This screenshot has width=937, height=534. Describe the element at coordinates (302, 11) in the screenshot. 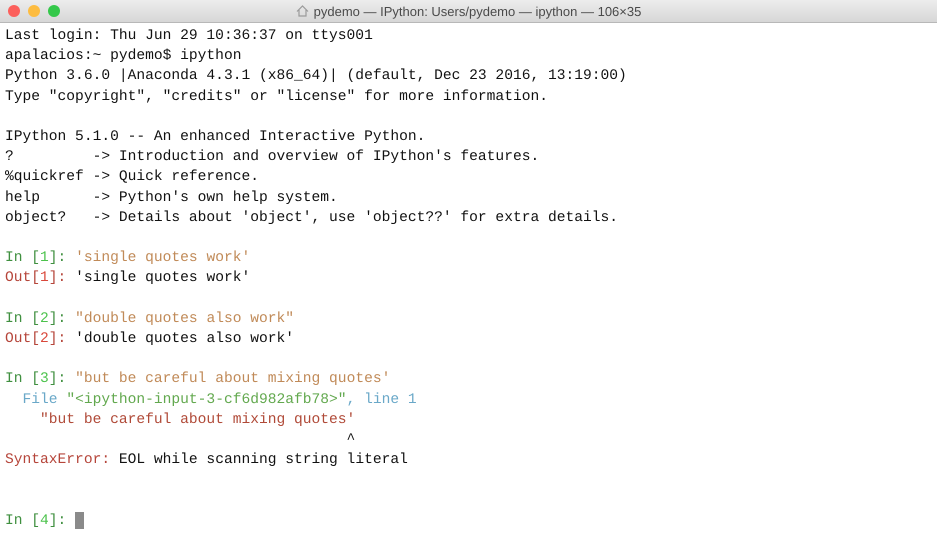

I see `home-icon` at that location.